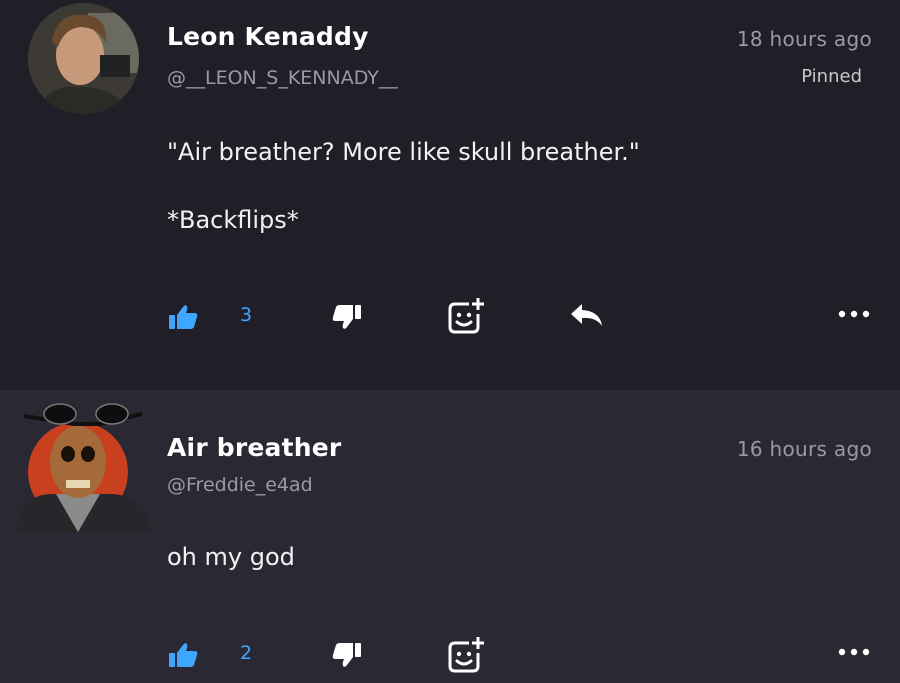  Describe the element at coordinates (233, 220) in the screenshot. I see `comment-text: *Backflips*` at that location.